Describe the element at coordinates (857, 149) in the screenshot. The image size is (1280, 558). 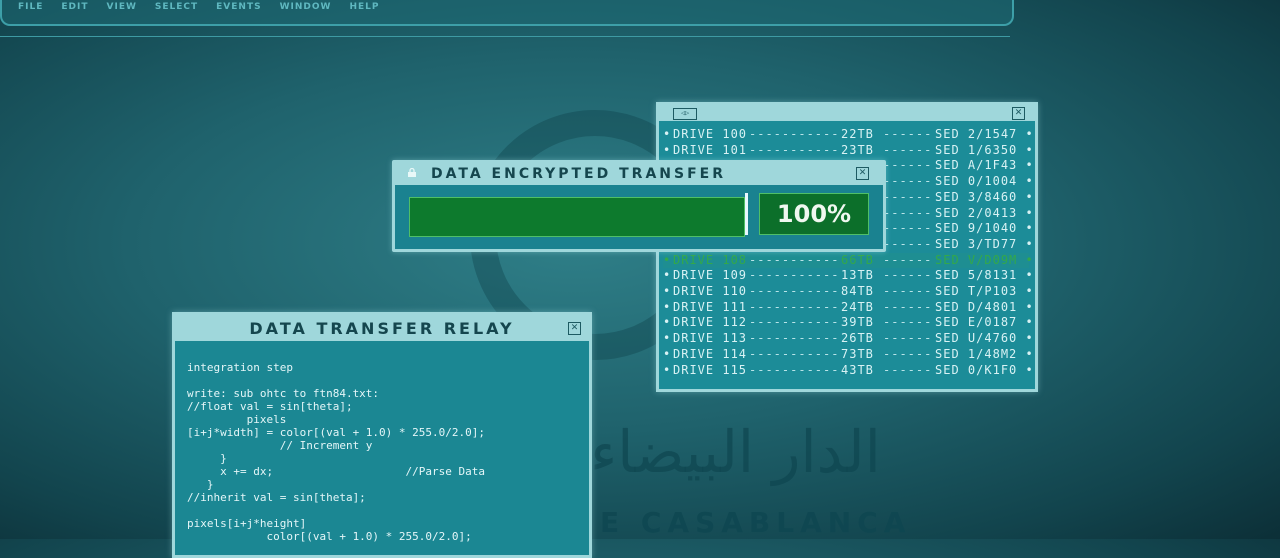
I see `drive-size: 23TB` at that location.